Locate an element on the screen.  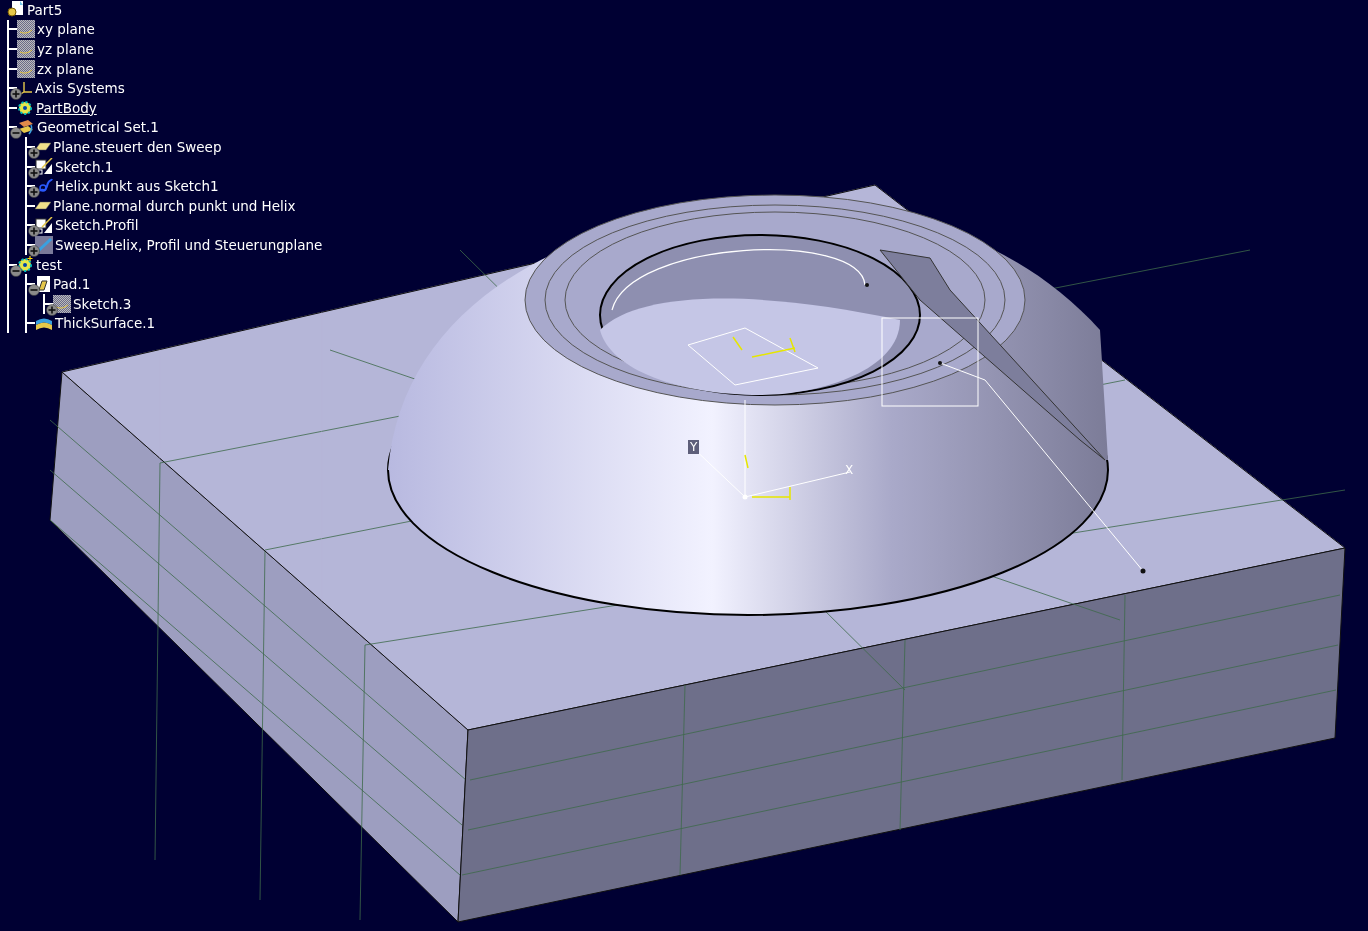
tree-item: Sketch.3 is located at coordinates (102, 303).